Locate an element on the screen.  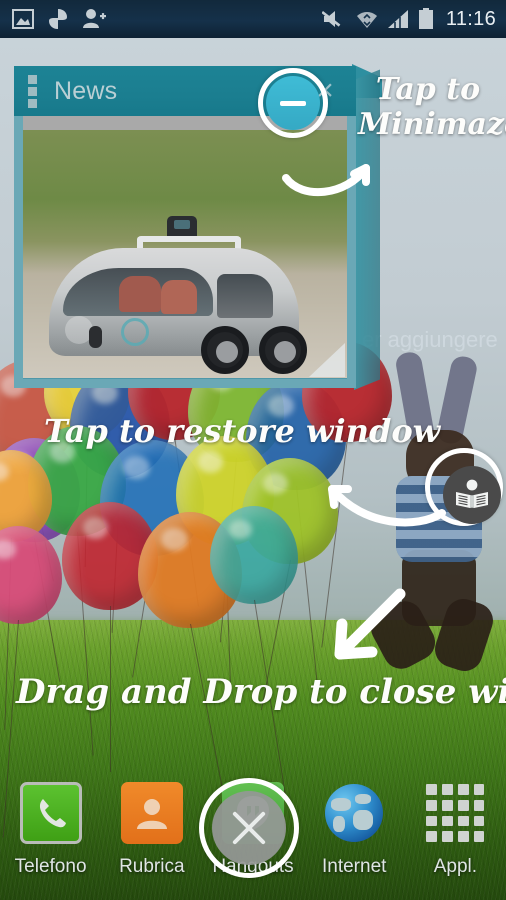
car-seat-right is located at coordinates (179, 297).